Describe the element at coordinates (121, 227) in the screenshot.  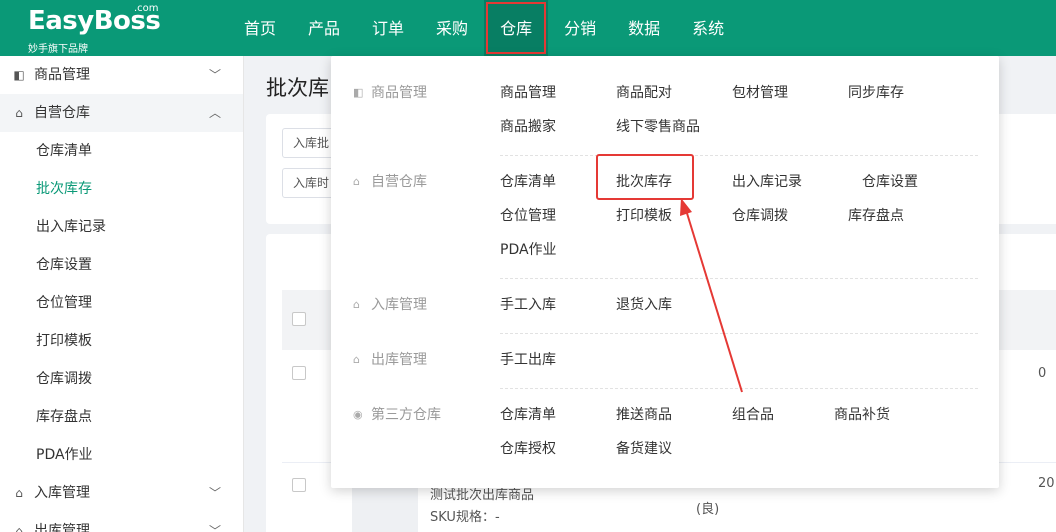
I see `sidebar-item-in-out-records: 出入库记录` at that location.